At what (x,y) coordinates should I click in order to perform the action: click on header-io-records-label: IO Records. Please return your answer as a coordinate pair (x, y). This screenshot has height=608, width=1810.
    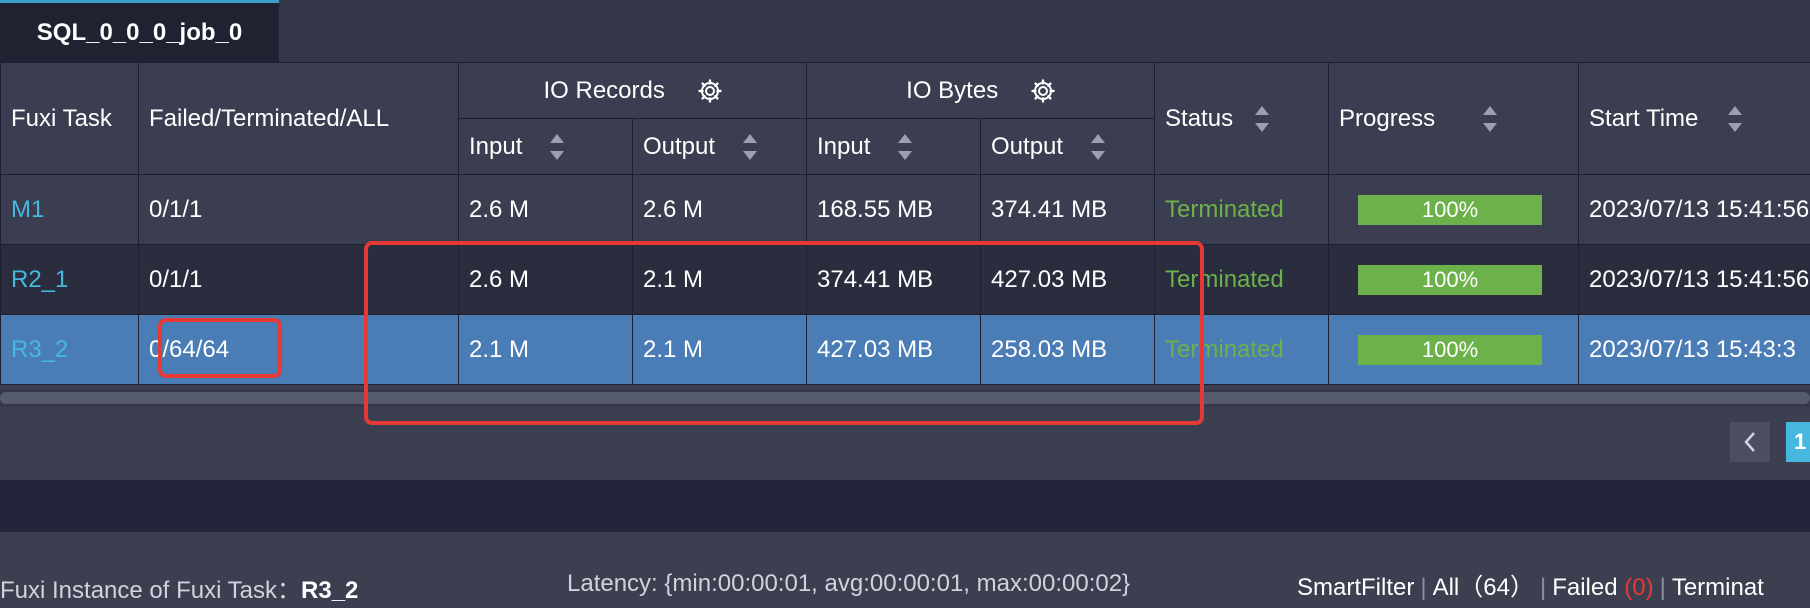
    Looking at the image, I should click on (604, 90).